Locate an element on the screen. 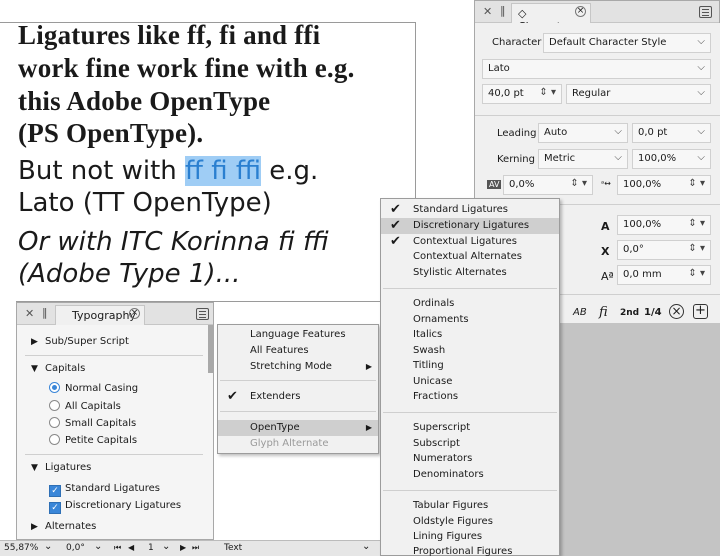 The image size is (720, 556). first-page-icon: ⏮ is located at coordinates (117, 548).